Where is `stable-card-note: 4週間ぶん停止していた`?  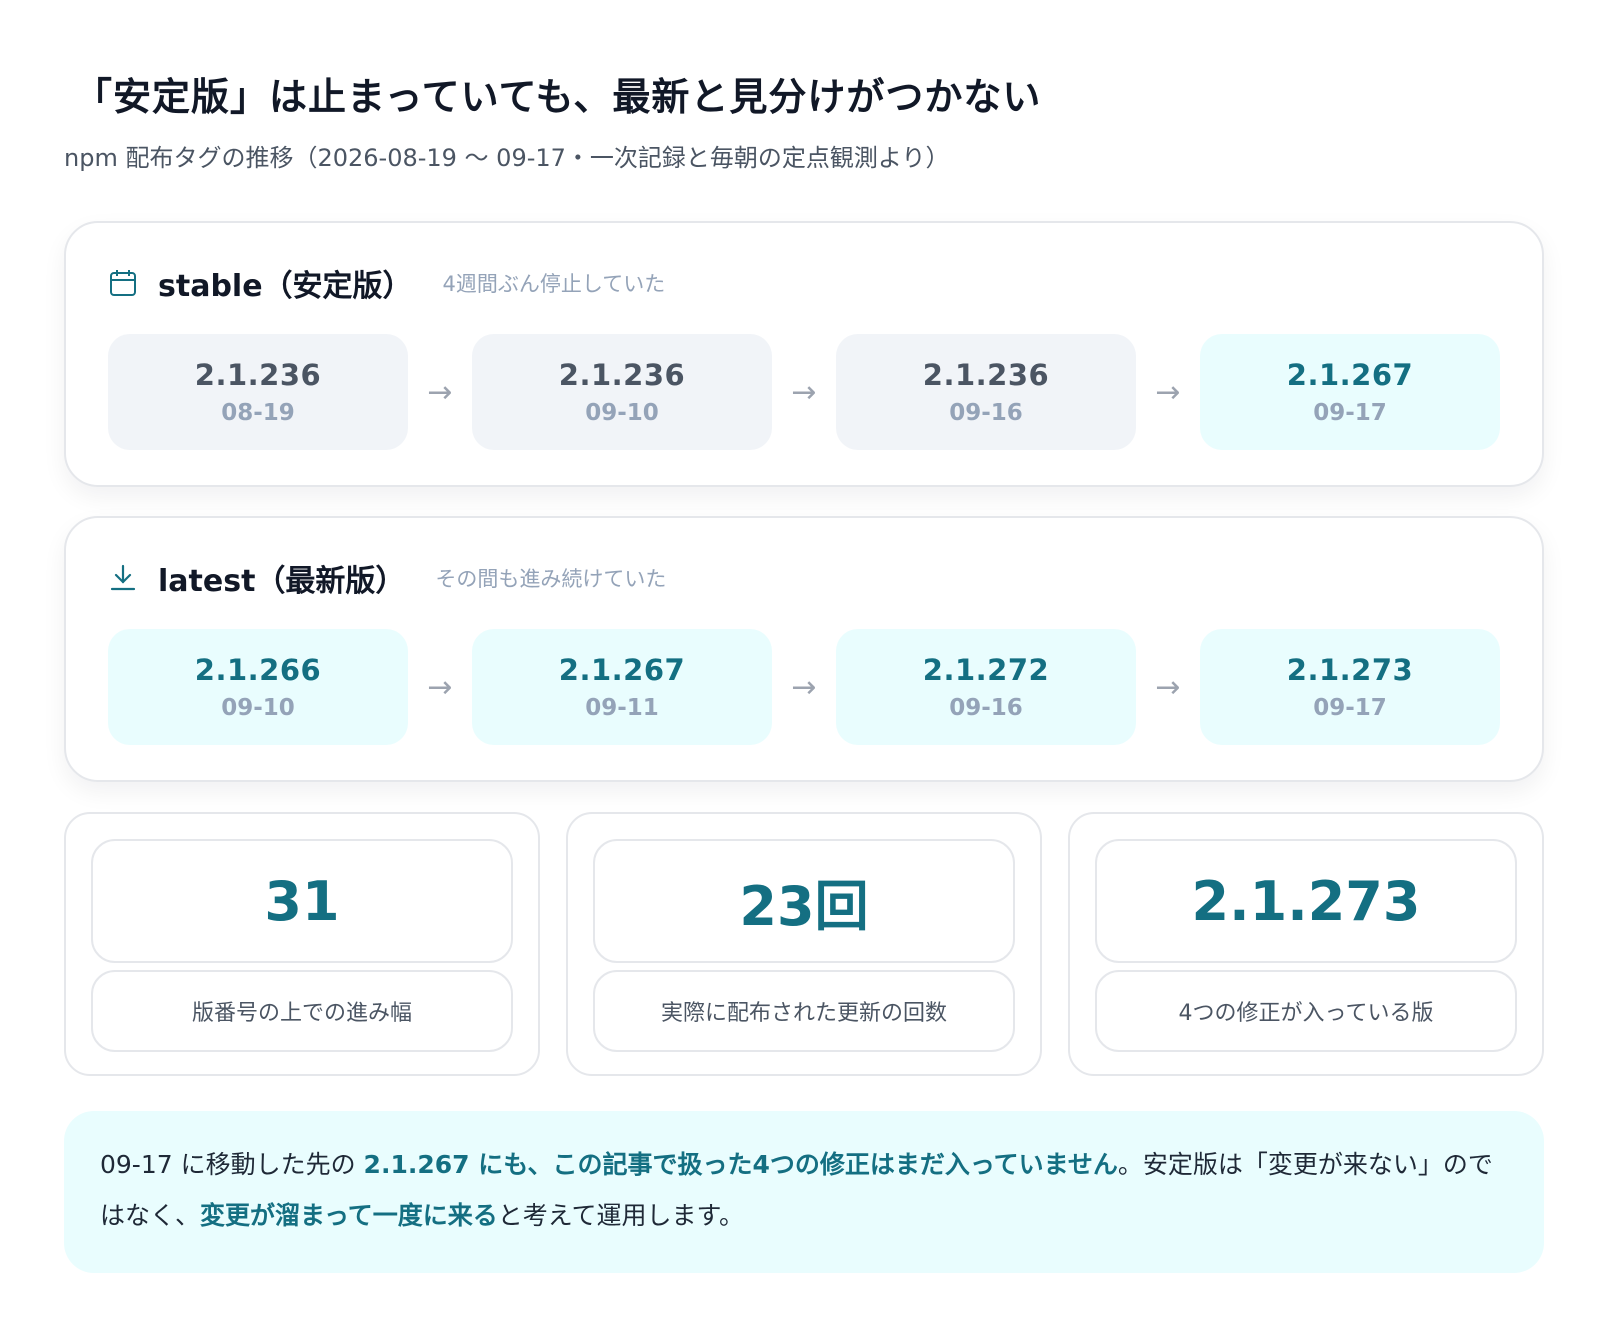 stable-card-note: 4週間ぶん停止していた is located at coordinates (554, 284).